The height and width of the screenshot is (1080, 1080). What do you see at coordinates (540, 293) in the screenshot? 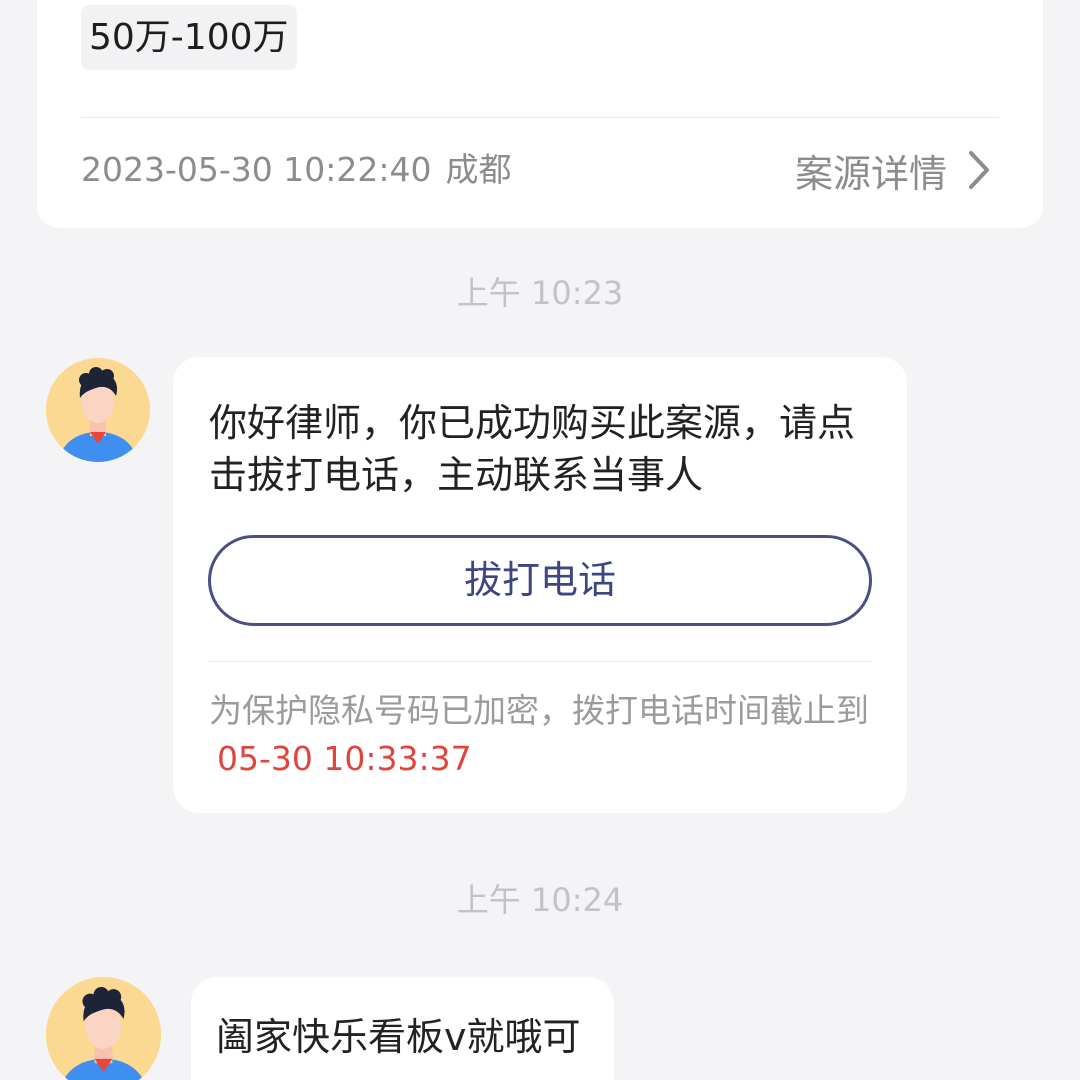
I see `chat-timestamp: 上午 10:23` at bounding box center [540, 293].